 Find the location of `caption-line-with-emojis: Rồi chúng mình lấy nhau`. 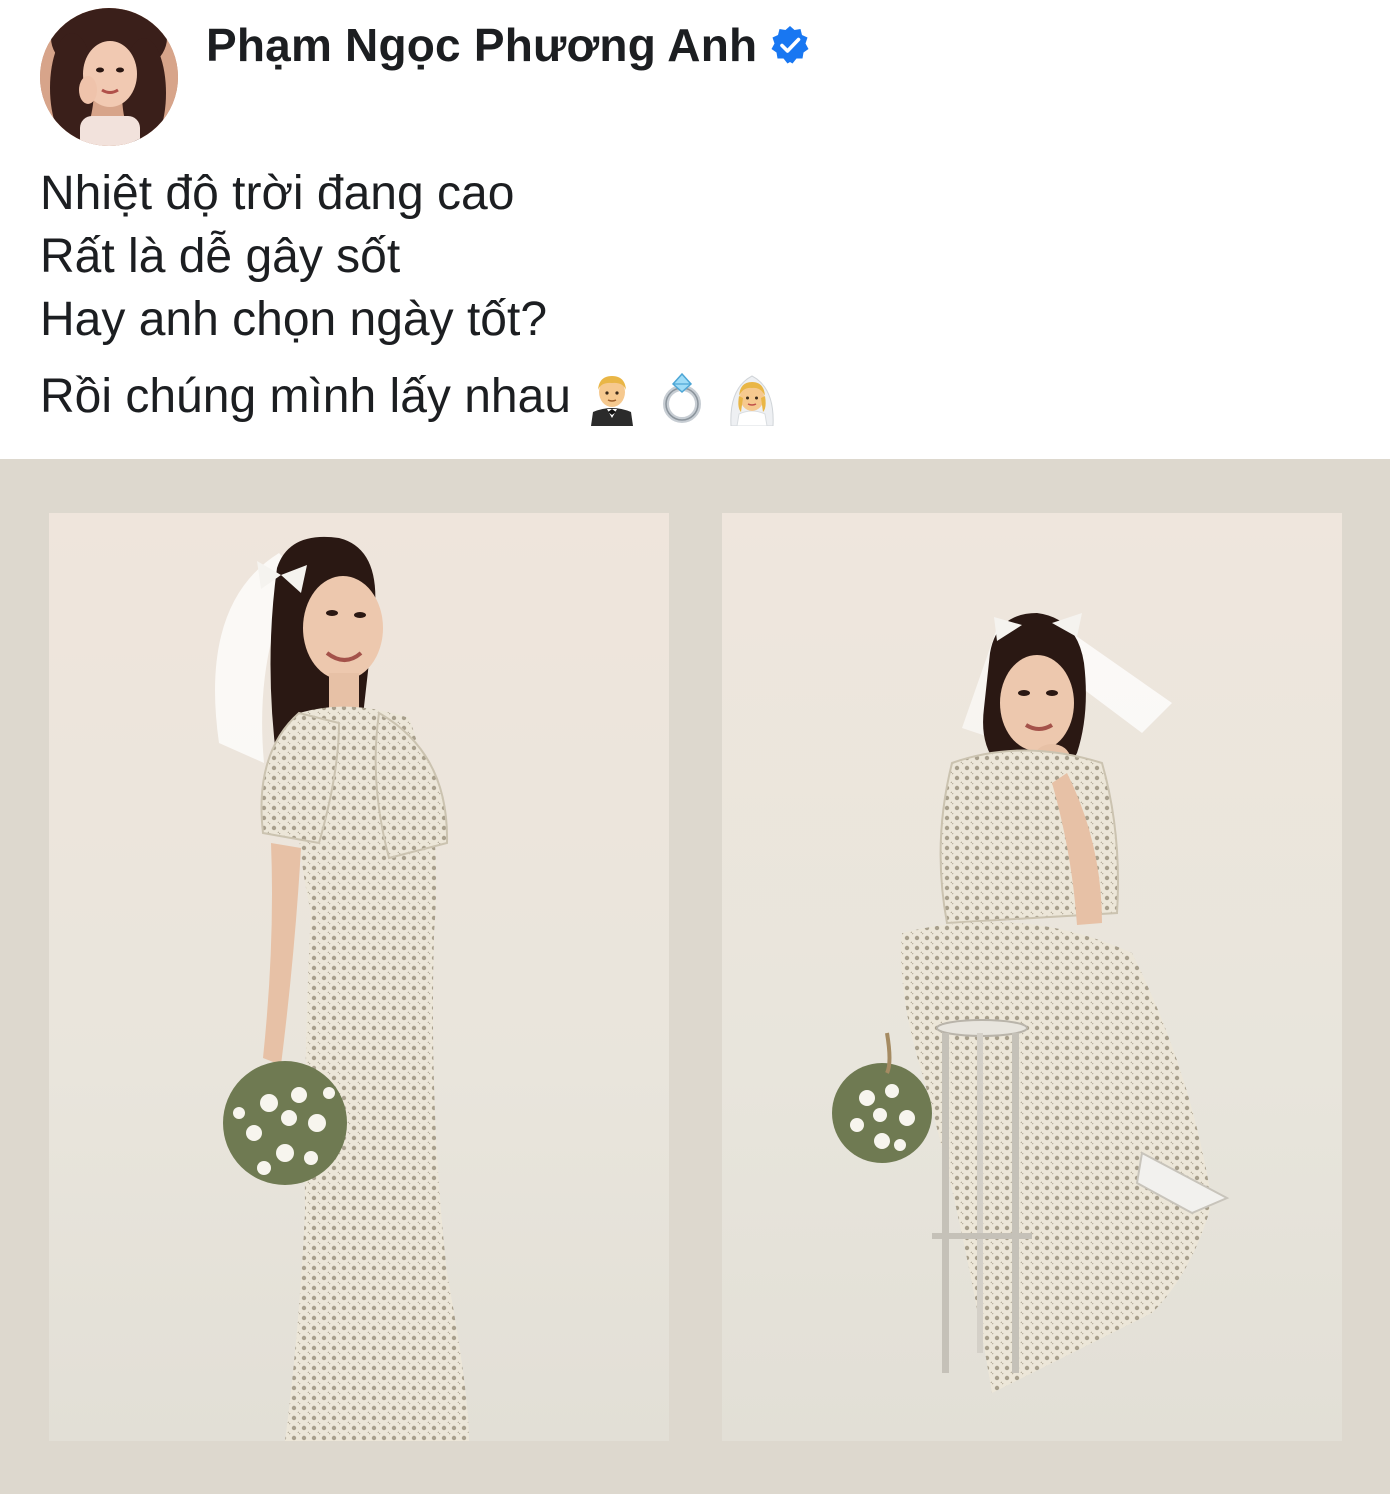

caption-line-with-emojis: Rồi chúng mình lấy nhau is located at coordinates (410, 396).